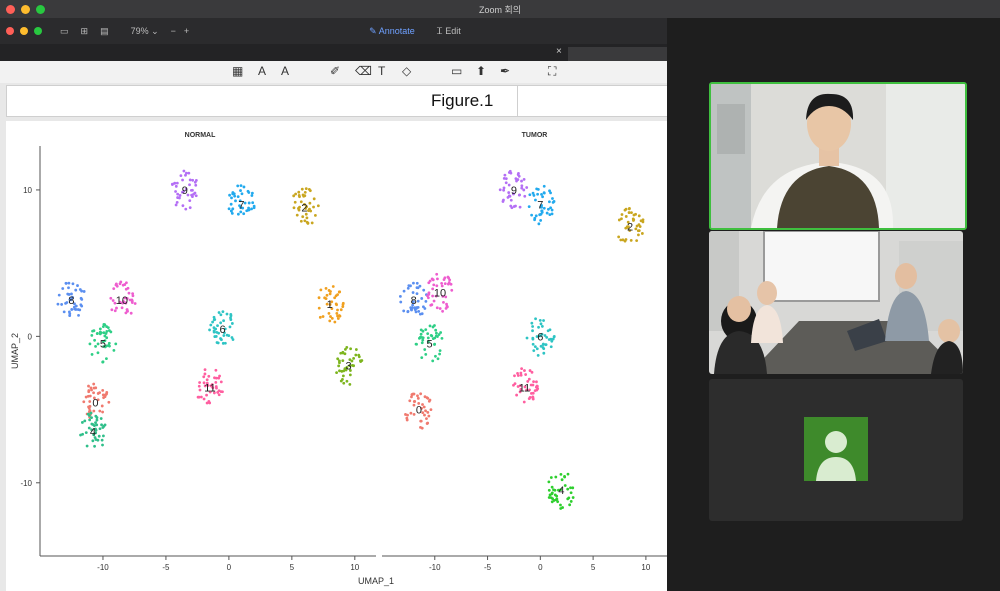  I want to click on tab-close-button: ×, so click(559, 51).